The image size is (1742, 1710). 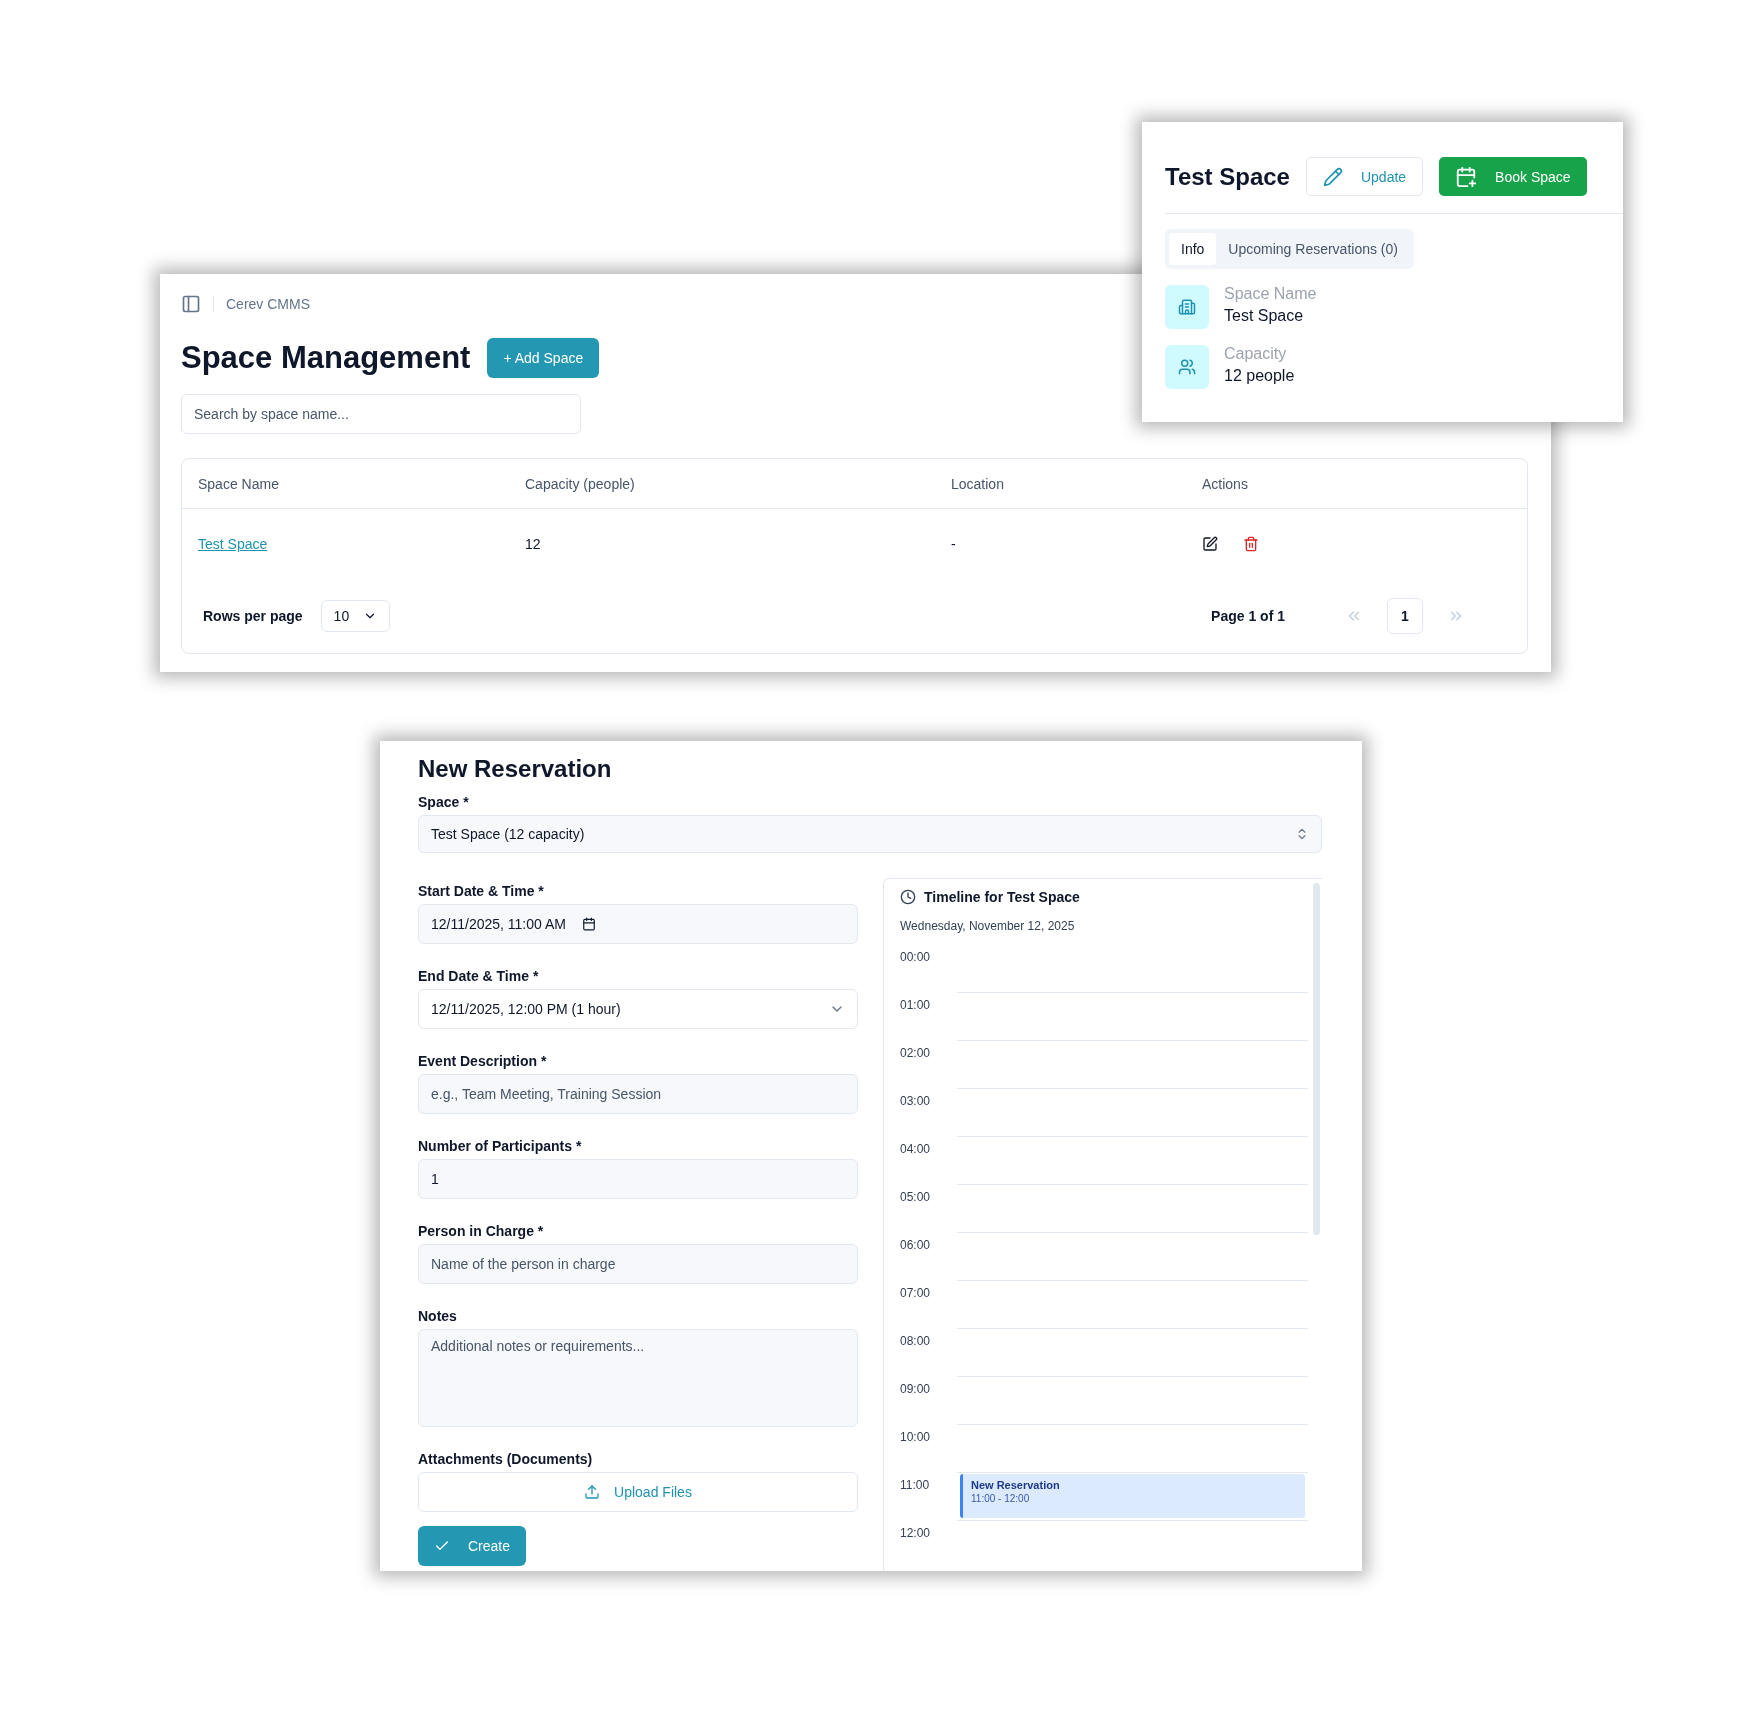 What do you see at coordinates (1187, 367) in the screenshot?
I see `people-icon` at bounding box center [1187, 367].